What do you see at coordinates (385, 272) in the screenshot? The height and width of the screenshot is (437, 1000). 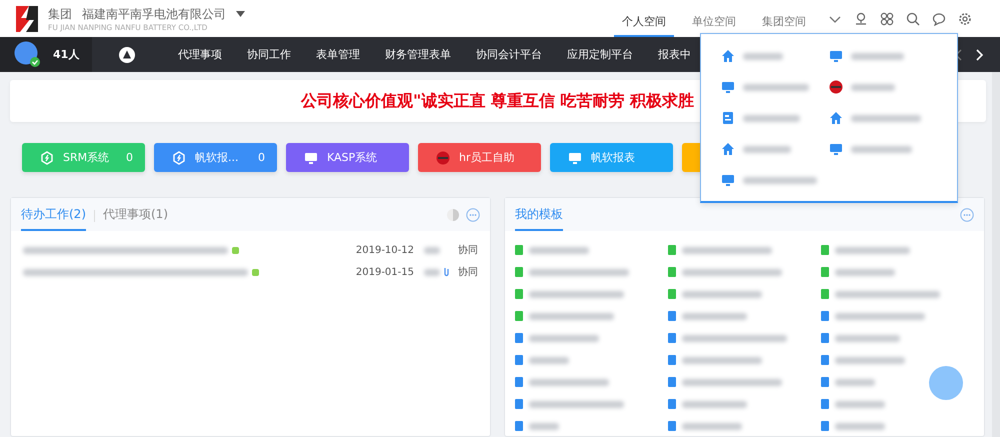 I see `row-date: 2019-01-15` at bounding box center [385, 272].